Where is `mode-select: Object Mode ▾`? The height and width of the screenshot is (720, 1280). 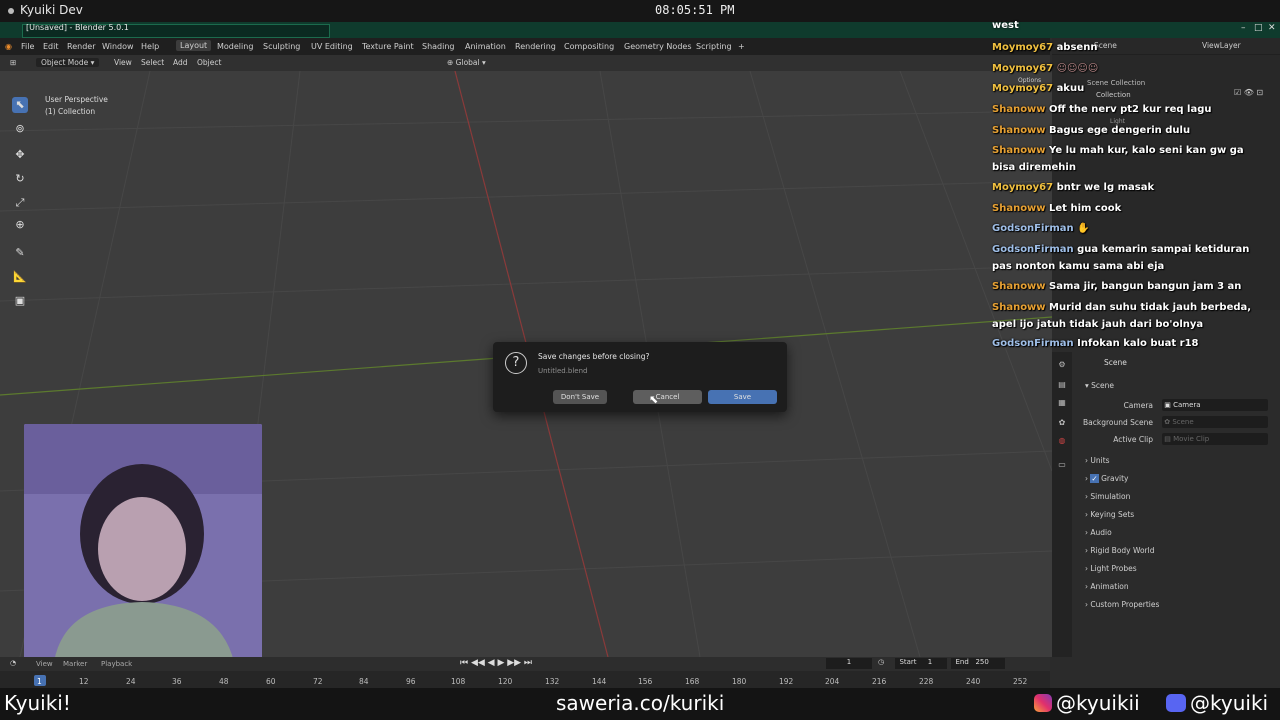
mode-select: Object Mode ▾ is located at coordinates (68, 62).